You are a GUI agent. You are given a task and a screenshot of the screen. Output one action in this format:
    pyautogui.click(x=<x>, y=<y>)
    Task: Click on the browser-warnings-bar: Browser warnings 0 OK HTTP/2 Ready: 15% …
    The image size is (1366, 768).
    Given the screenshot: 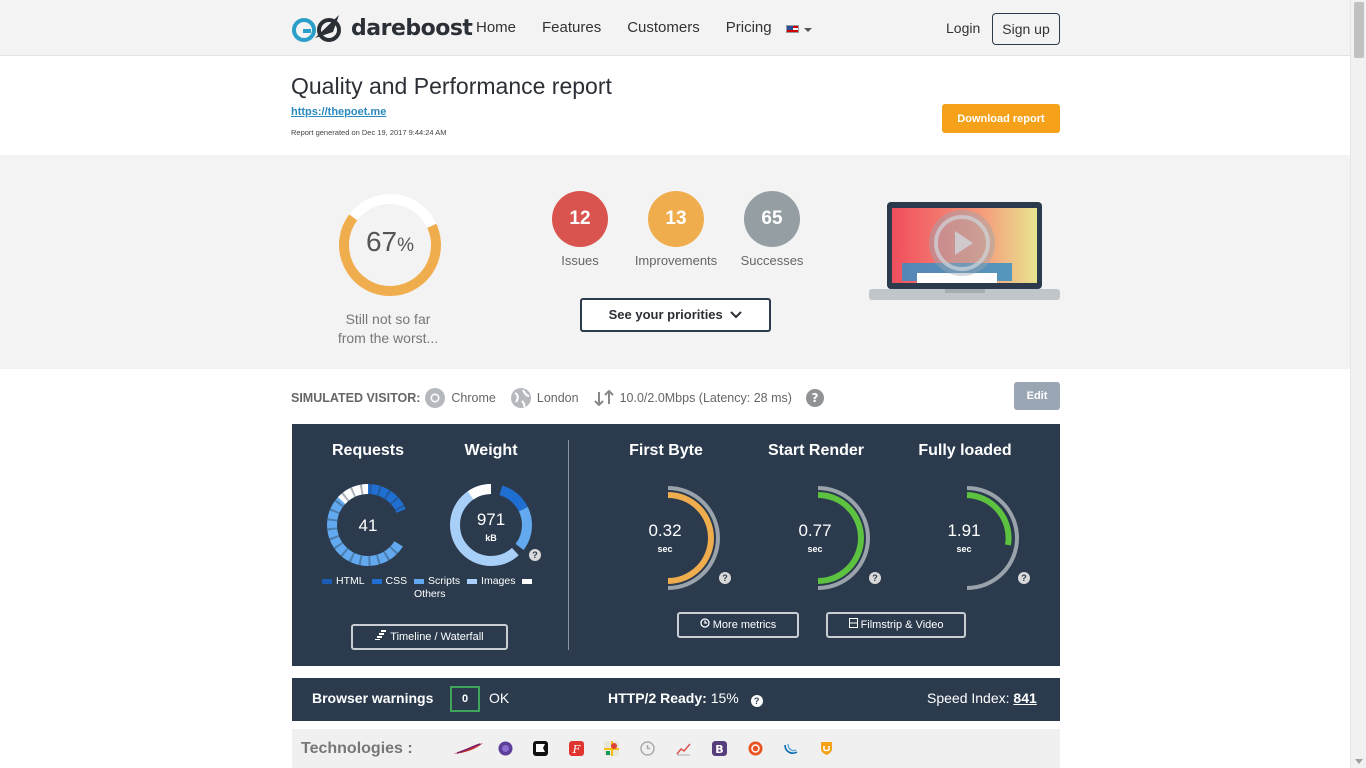 What is the action you would take?
    pyautogui.click(x=676, y=699)
    